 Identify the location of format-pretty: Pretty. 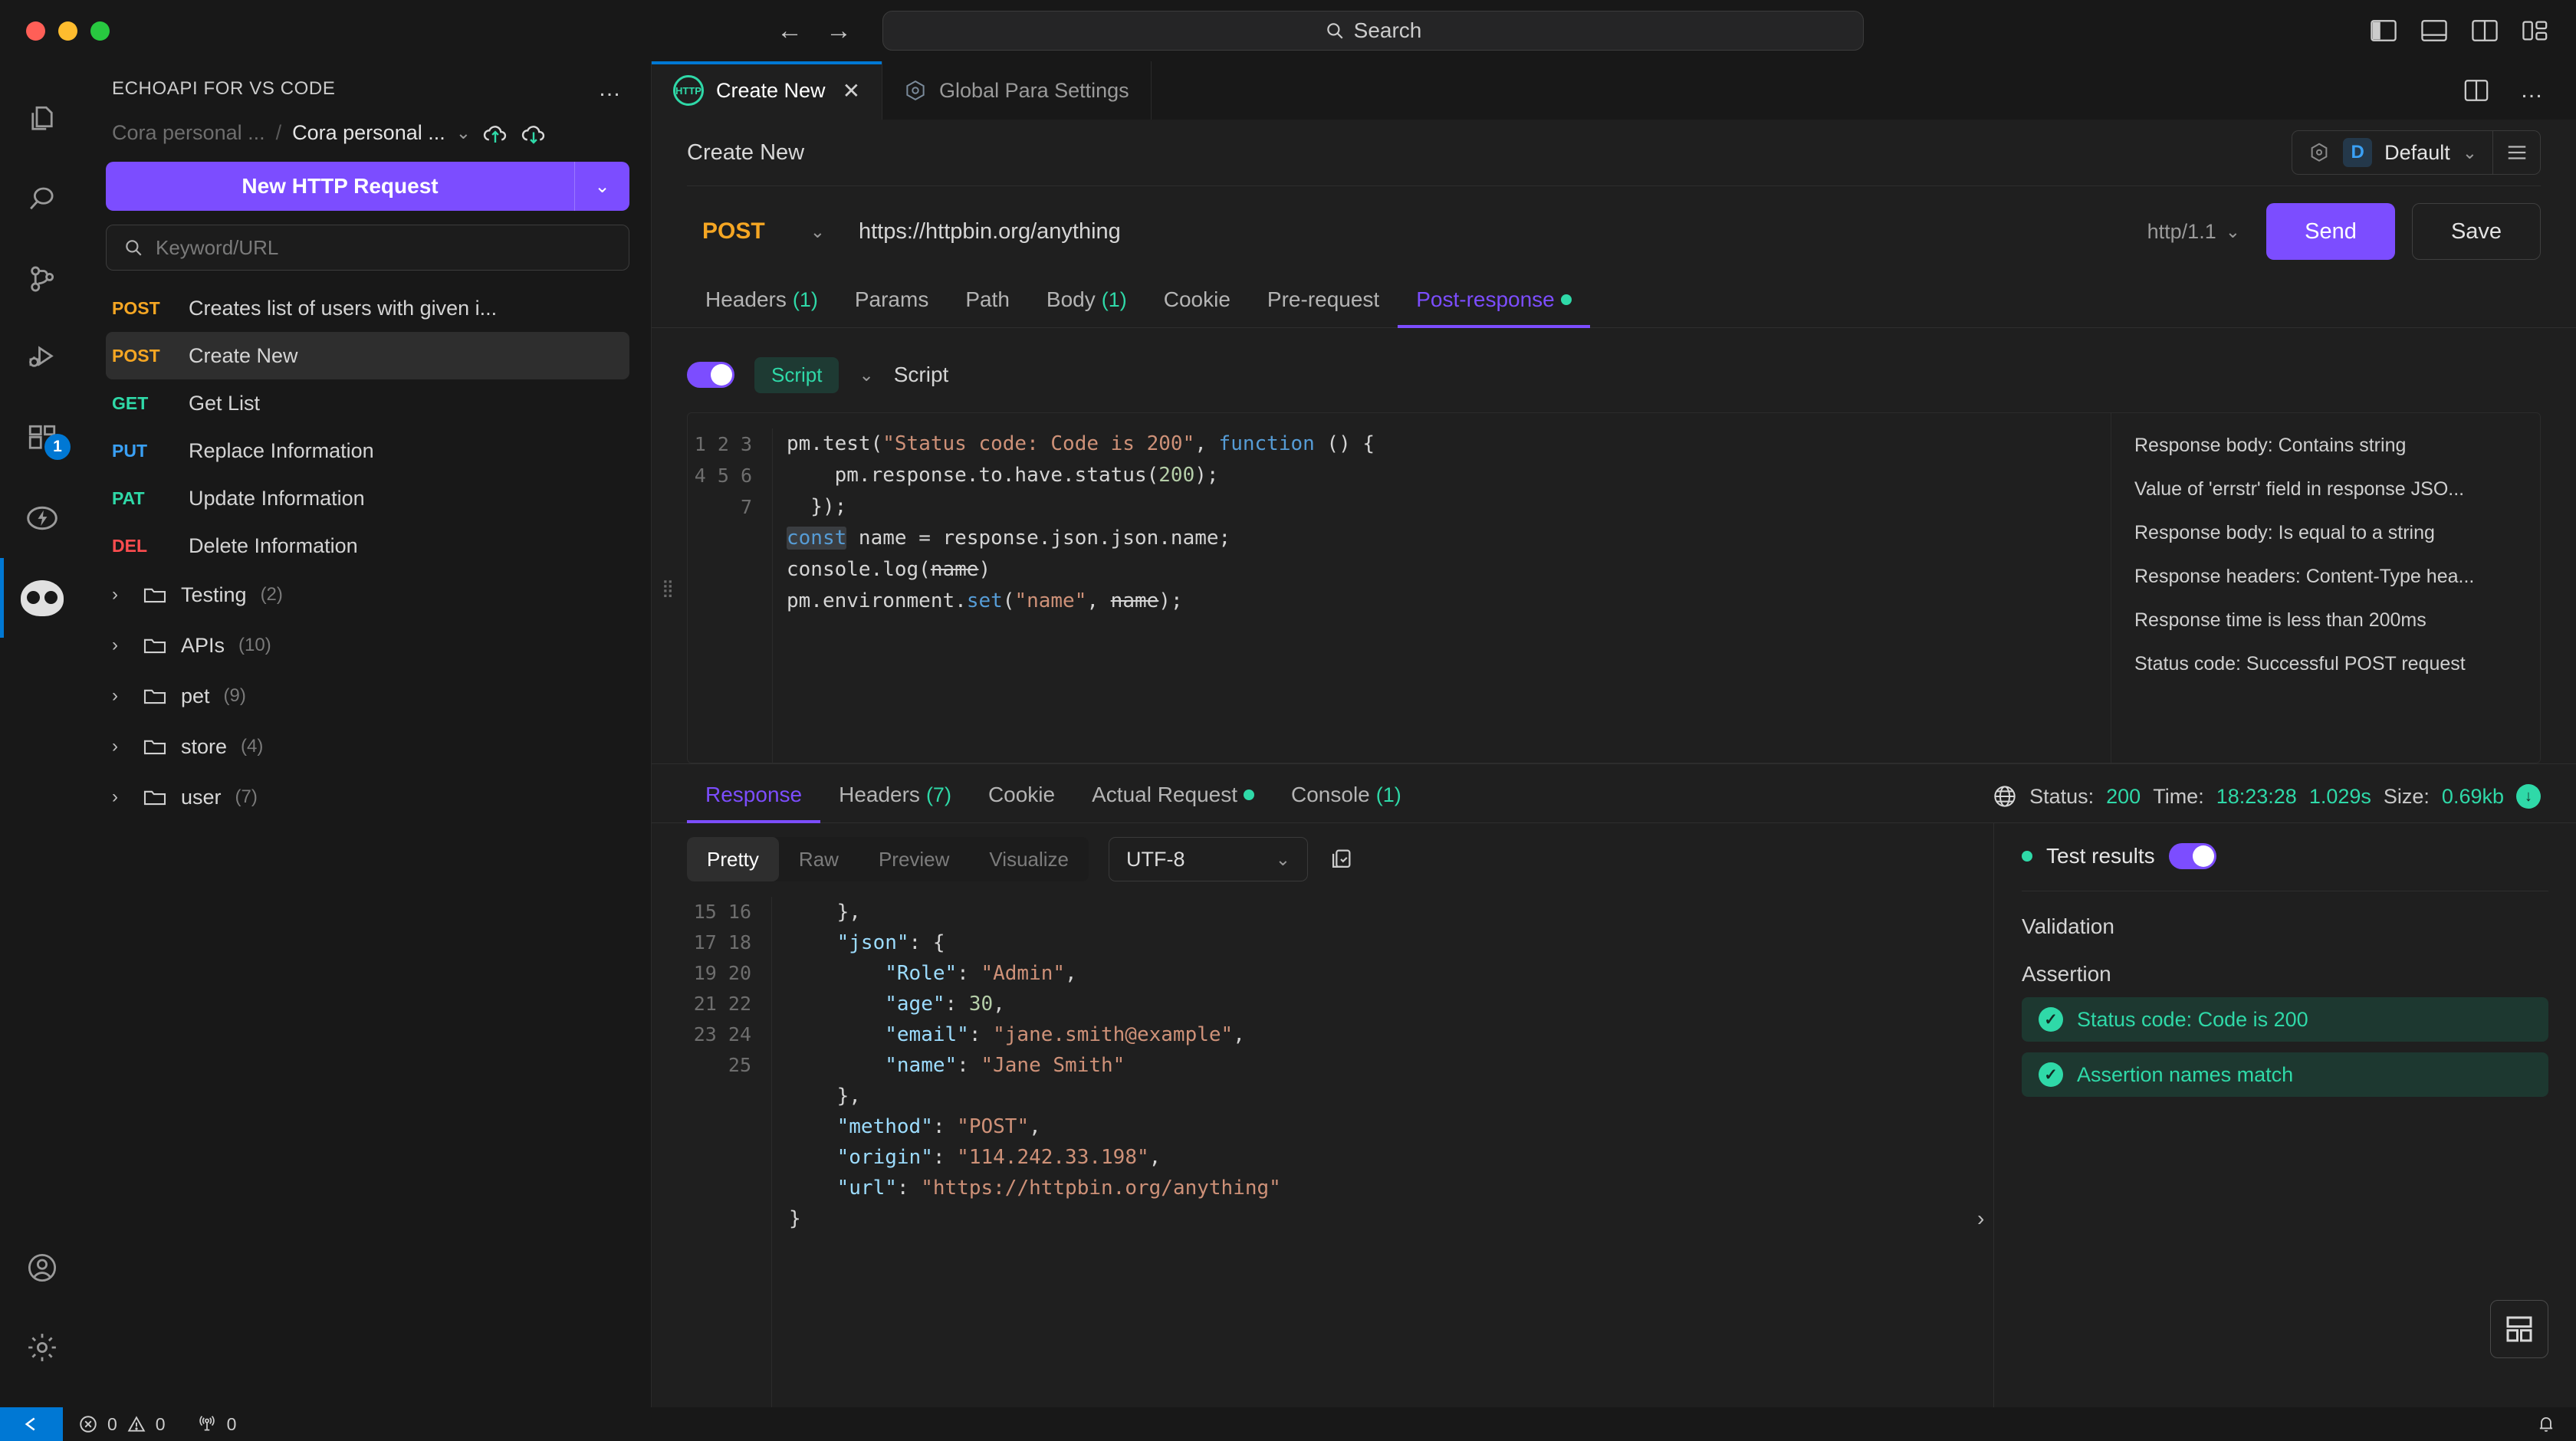
(733, 859).